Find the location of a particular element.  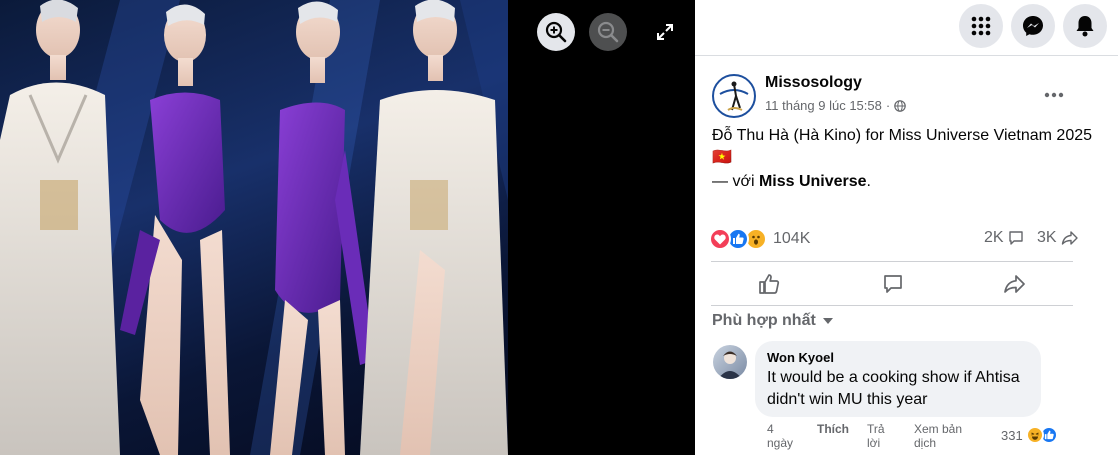

fullscreen-button is located at coordinates (665, 32).